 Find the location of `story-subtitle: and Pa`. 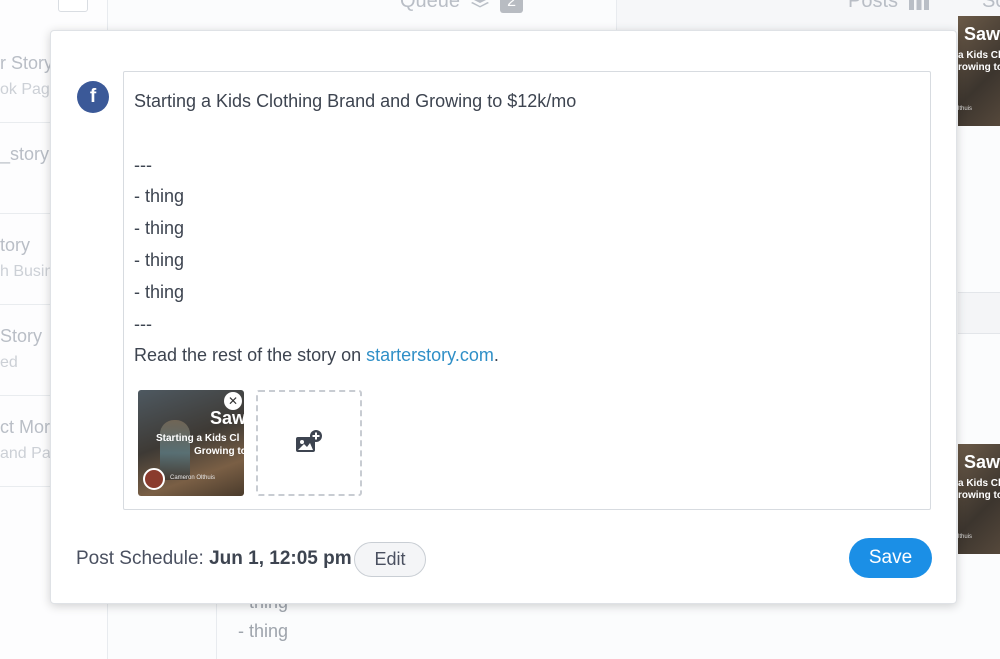

story-subtitle: and Pa is located at coordinates (25, 453).